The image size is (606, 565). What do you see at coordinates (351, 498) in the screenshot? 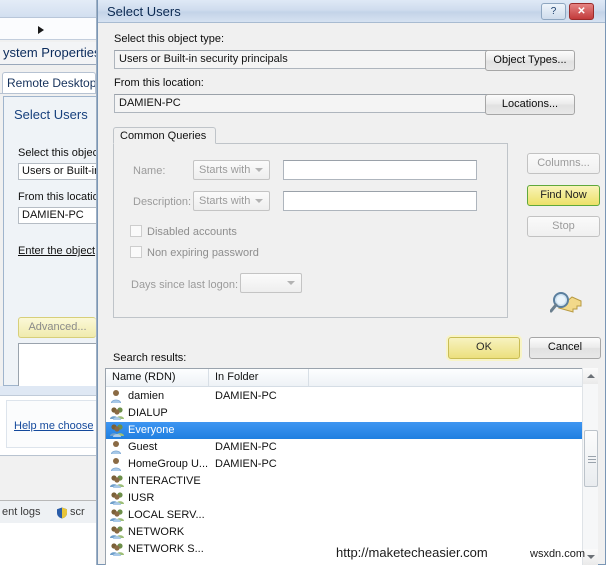
I see `table-row: IUSR` at bounding box center [351, 498].